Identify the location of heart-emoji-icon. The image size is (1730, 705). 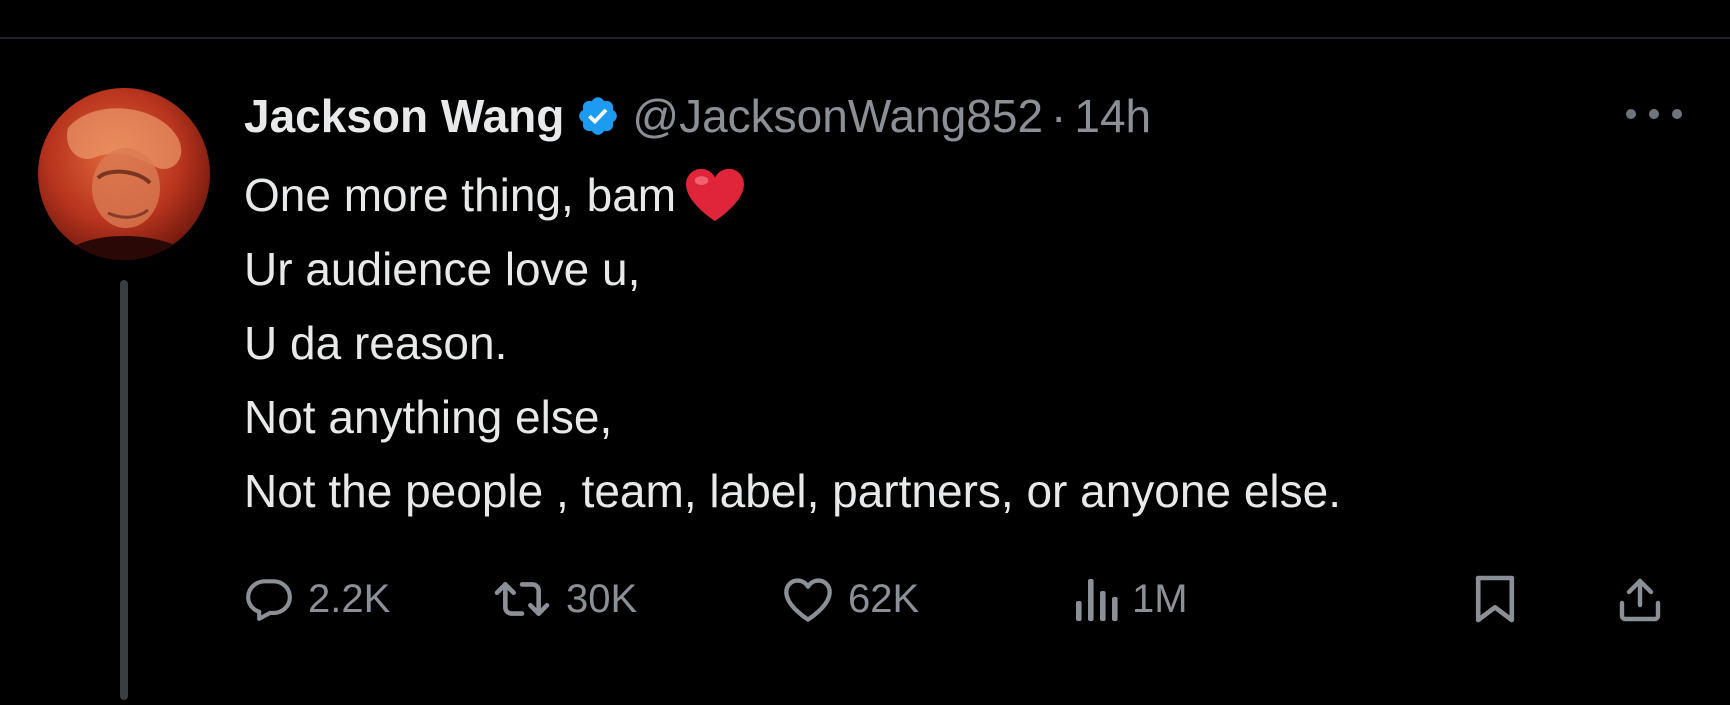
(715, 195).